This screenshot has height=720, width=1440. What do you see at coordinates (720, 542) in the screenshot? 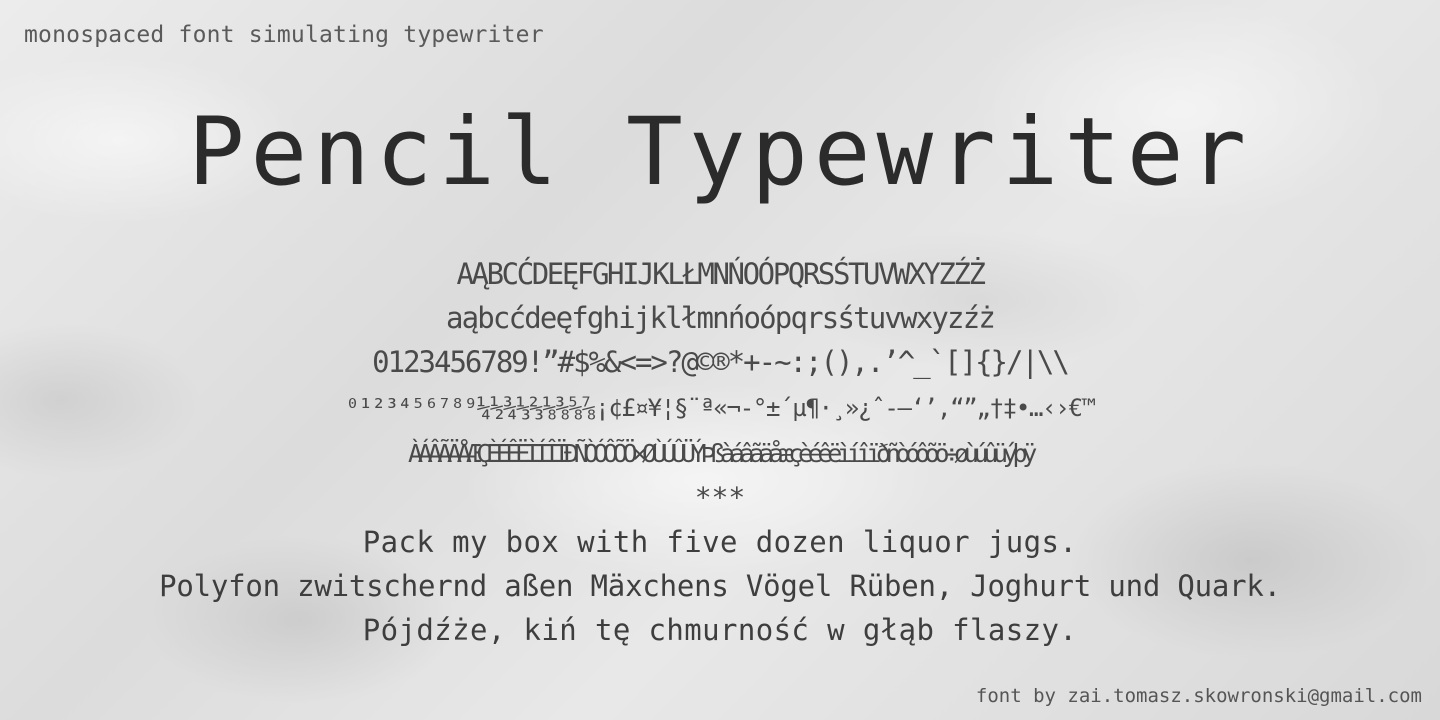
I see `pangram-english: Pack my box with five dozen liquor jugs.` at bounding box center [720, 542].